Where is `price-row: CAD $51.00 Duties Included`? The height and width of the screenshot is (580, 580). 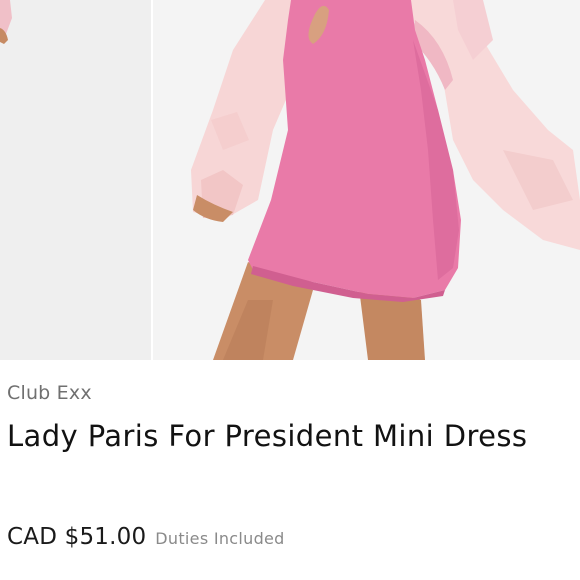 price-row: CAD $51.00 Duties Included is located at coordinates (146, 537).